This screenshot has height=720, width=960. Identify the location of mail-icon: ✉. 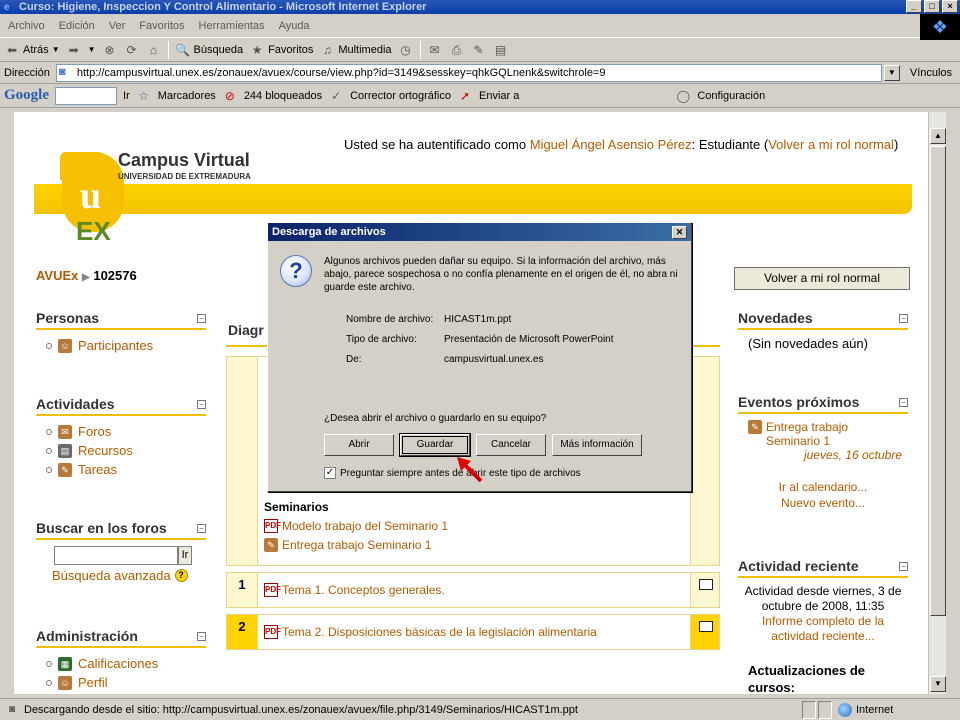
(435, 50).